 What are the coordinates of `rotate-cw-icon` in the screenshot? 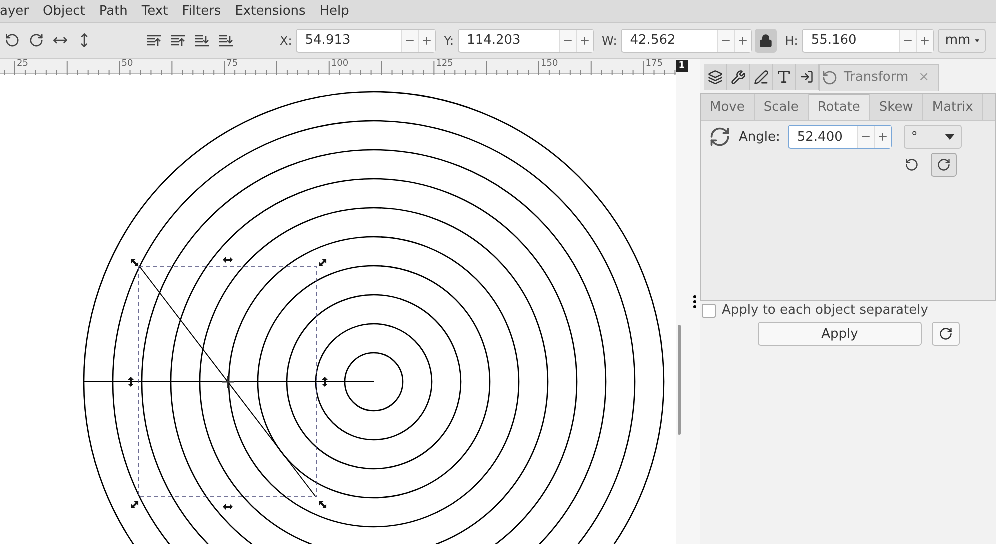 It's located at (944, 165).